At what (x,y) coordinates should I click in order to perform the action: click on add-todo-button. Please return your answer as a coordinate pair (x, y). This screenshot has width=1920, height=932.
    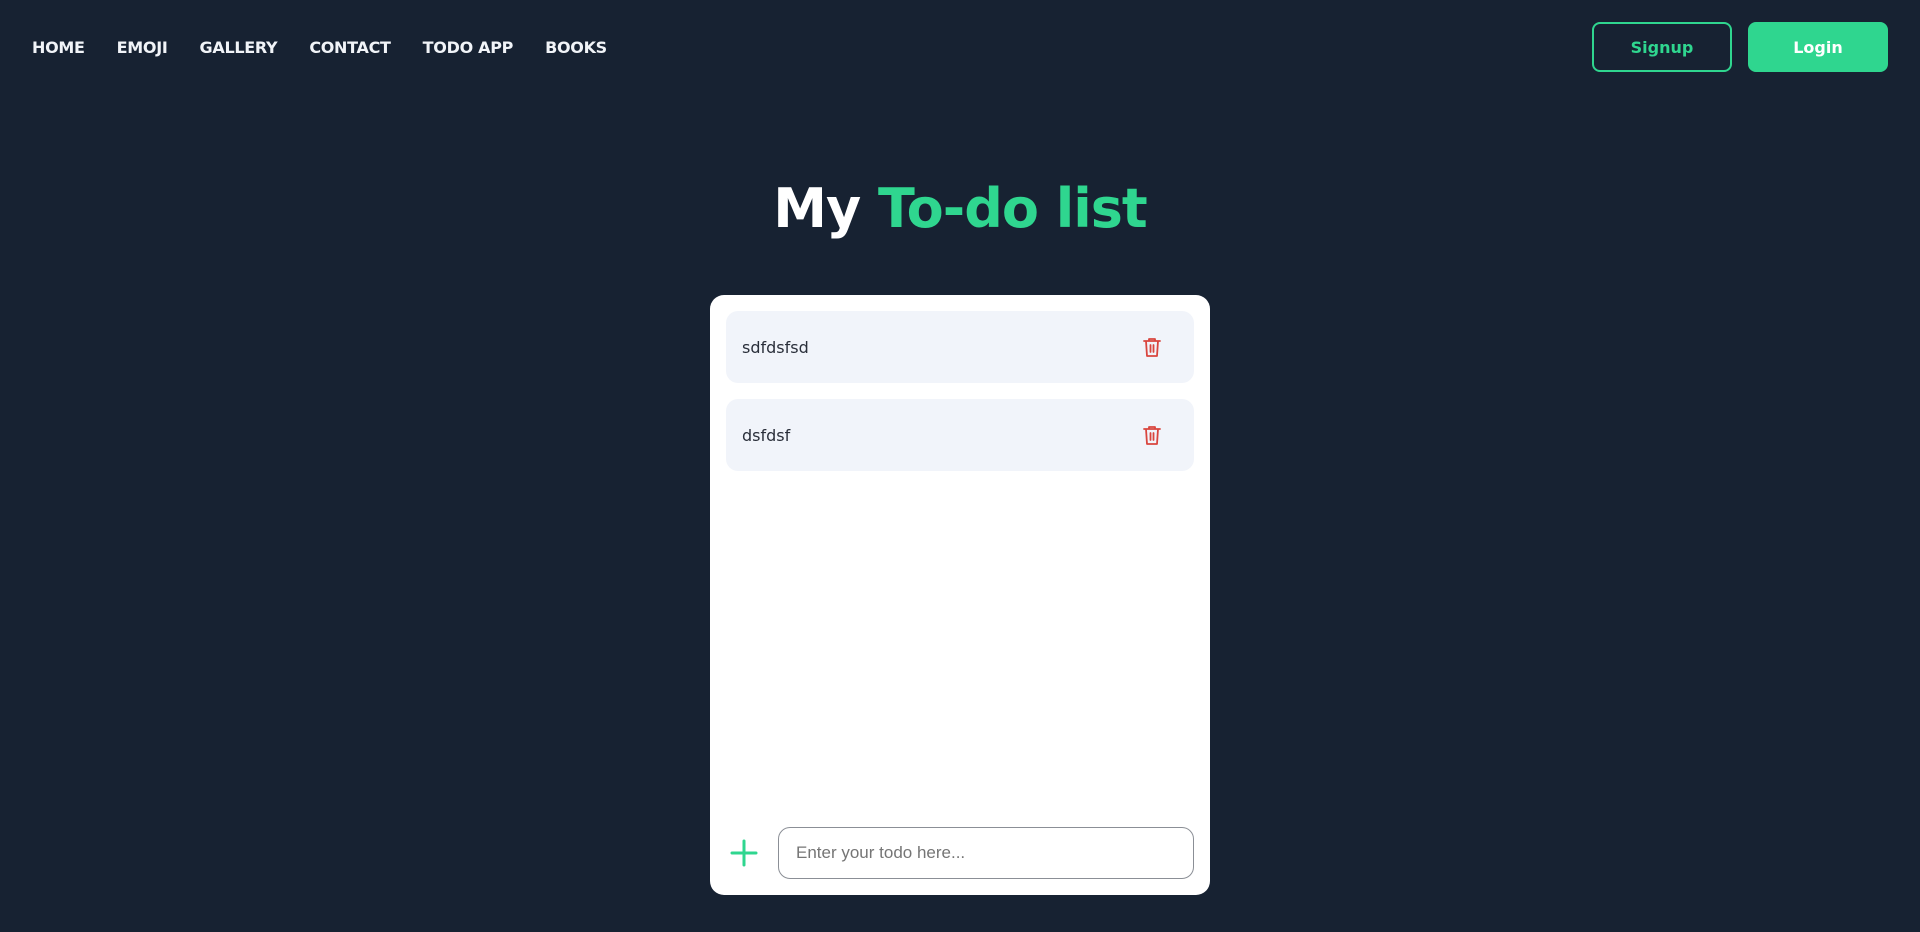
    Looking at the image, I should click on (744, 853).